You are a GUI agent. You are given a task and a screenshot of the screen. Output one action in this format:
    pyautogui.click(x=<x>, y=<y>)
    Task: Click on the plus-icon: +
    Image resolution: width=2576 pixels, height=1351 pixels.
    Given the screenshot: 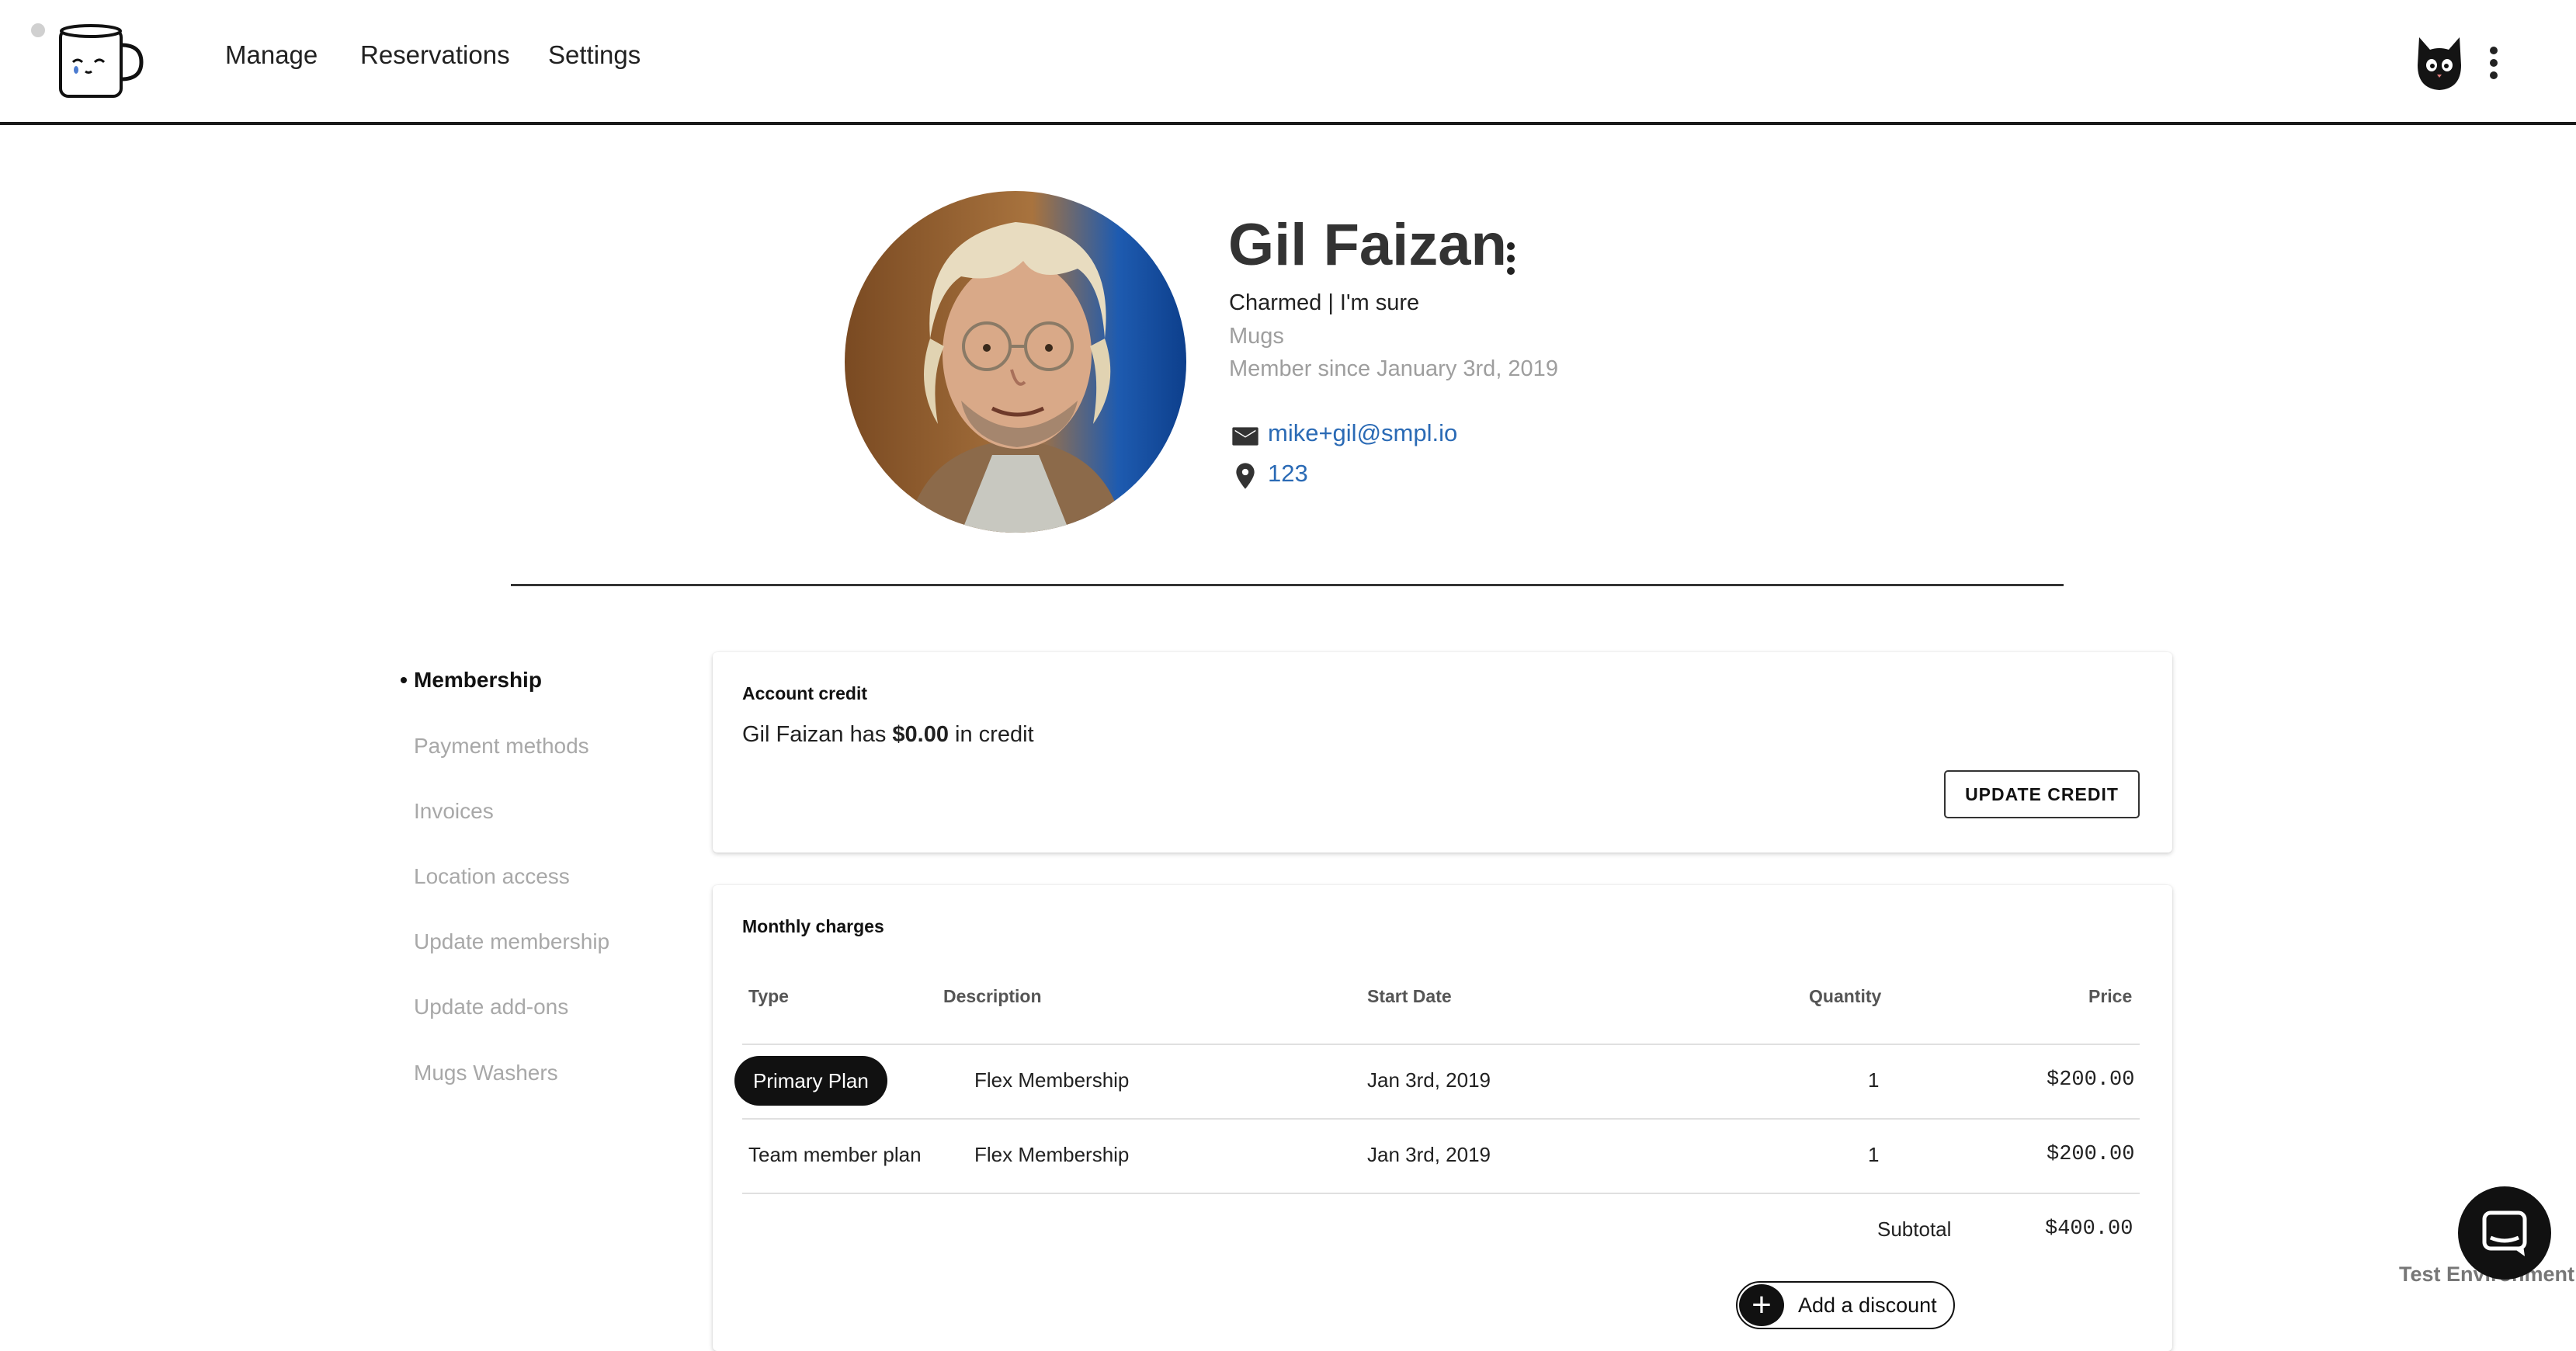 What is the action you would take?
    pyautogui.click(x=1761, y=1305)
    